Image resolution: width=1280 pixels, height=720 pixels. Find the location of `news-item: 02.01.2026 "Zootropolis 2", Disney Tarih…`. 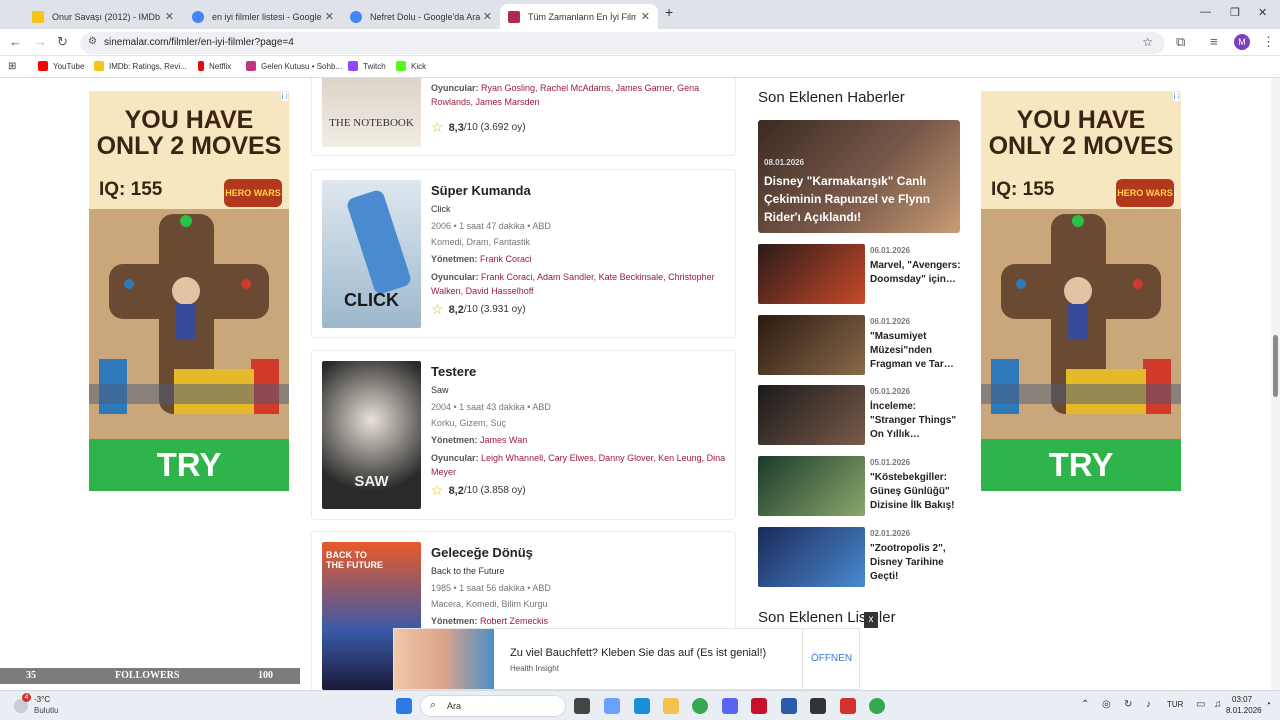

news-item: 02.01.2026 "Zootropolis 2", Disney Tarih… is located at coordinates (859, 557).